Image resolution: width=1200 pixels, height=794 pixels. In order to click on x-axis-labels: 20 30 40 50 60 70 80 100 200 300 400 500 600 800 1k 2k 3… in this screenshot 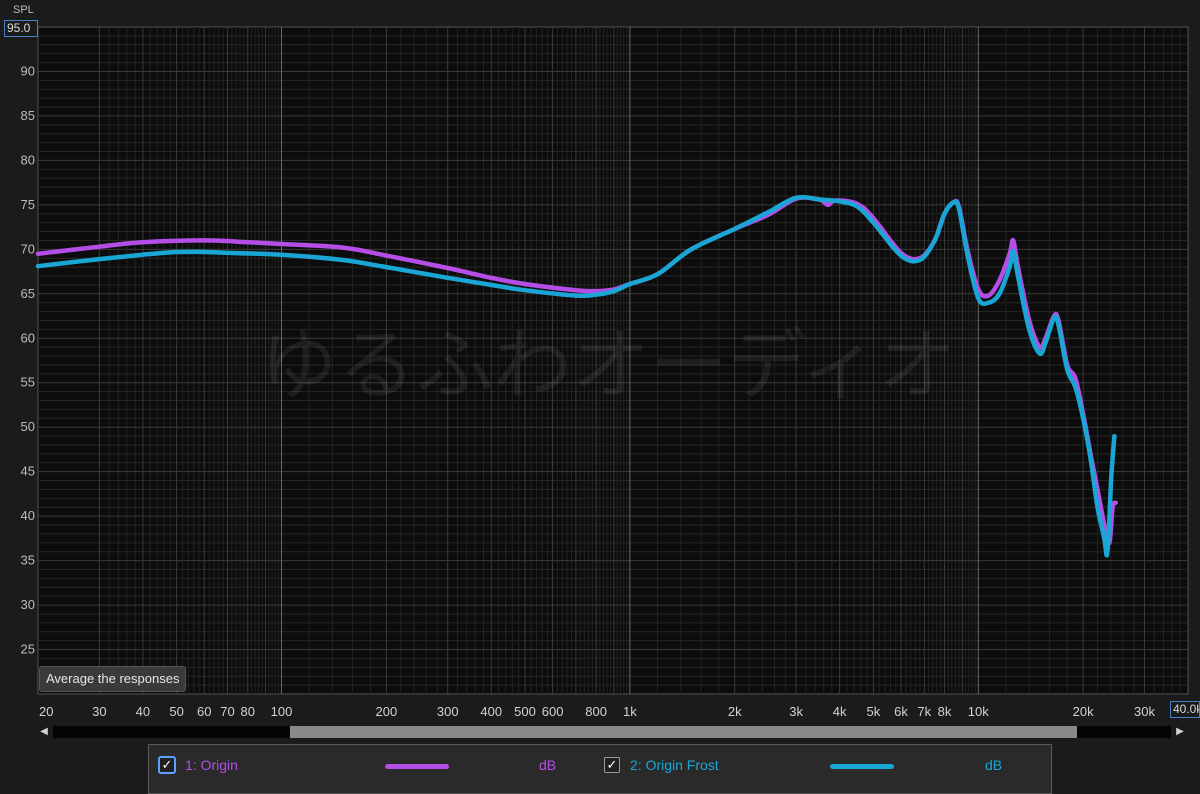, I will do `click(597, 711)`.